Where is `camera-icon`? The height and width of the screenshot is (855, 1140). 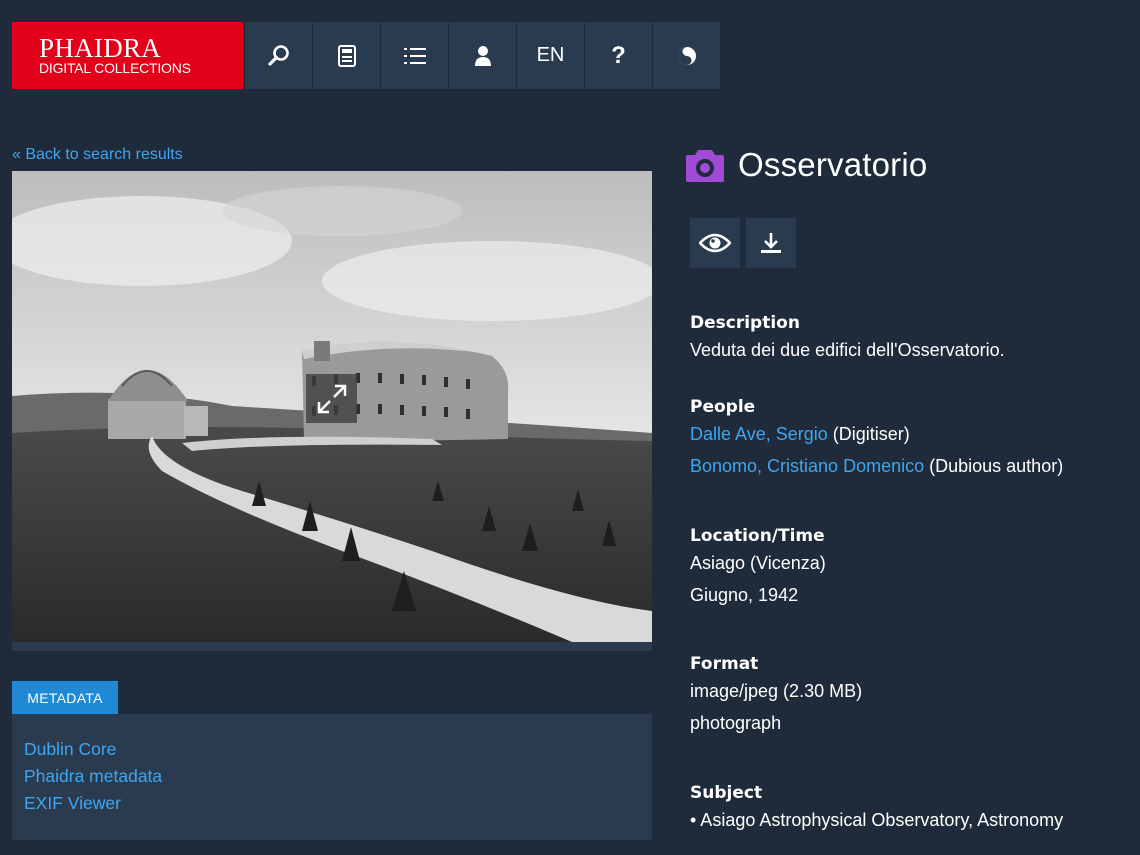 camera-icon is located at coordinates (705, 166).